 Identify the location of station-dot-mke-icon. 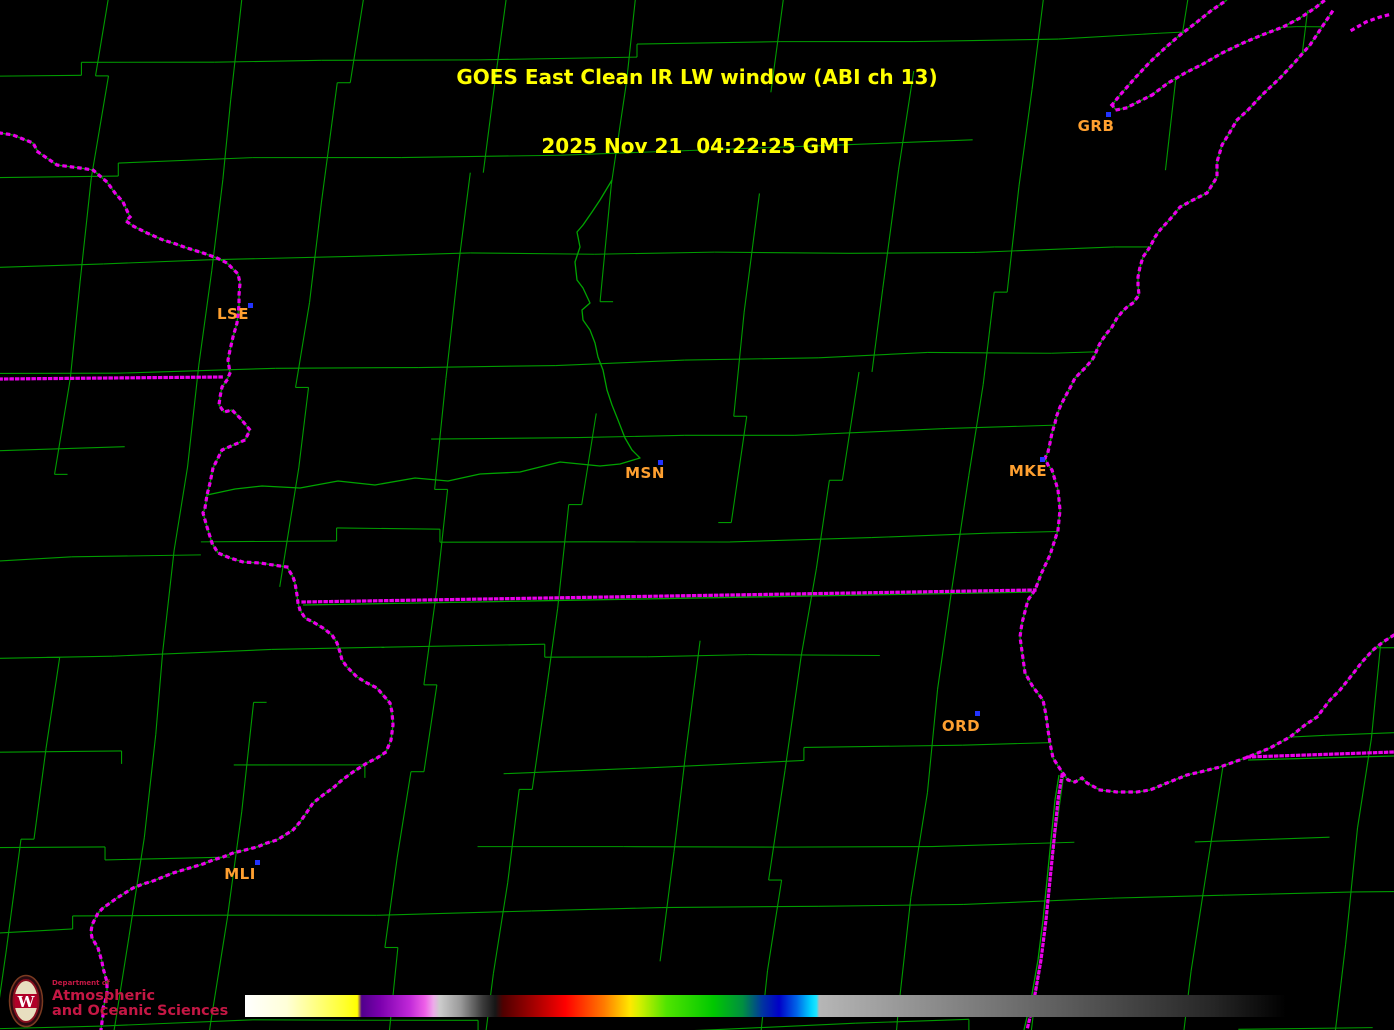
(1042, 459).